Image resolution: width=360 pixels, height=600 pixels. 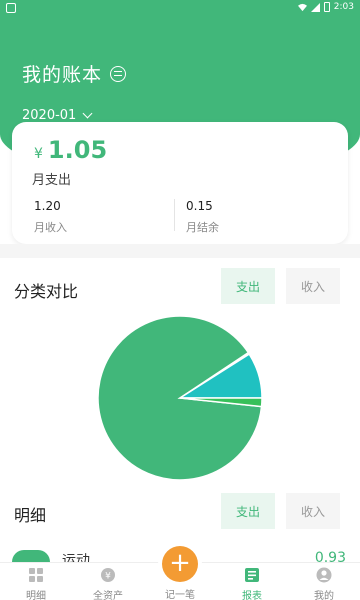 What do you see at coordinates (49, 115) in the screenshot?
I see `month-label: 2020-01` at bounding box center [49, 115].